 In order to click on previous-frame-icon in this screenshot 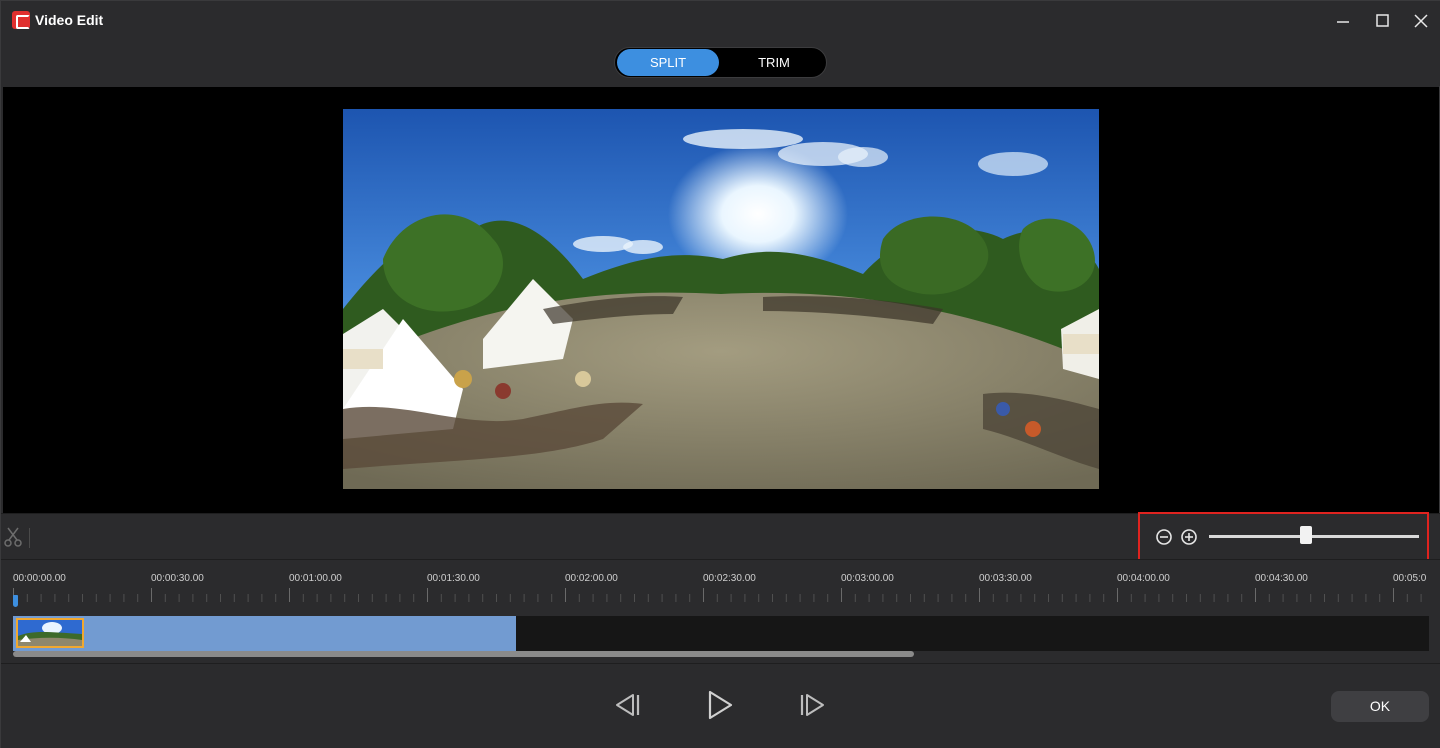, I will do `click(628, 705)`.